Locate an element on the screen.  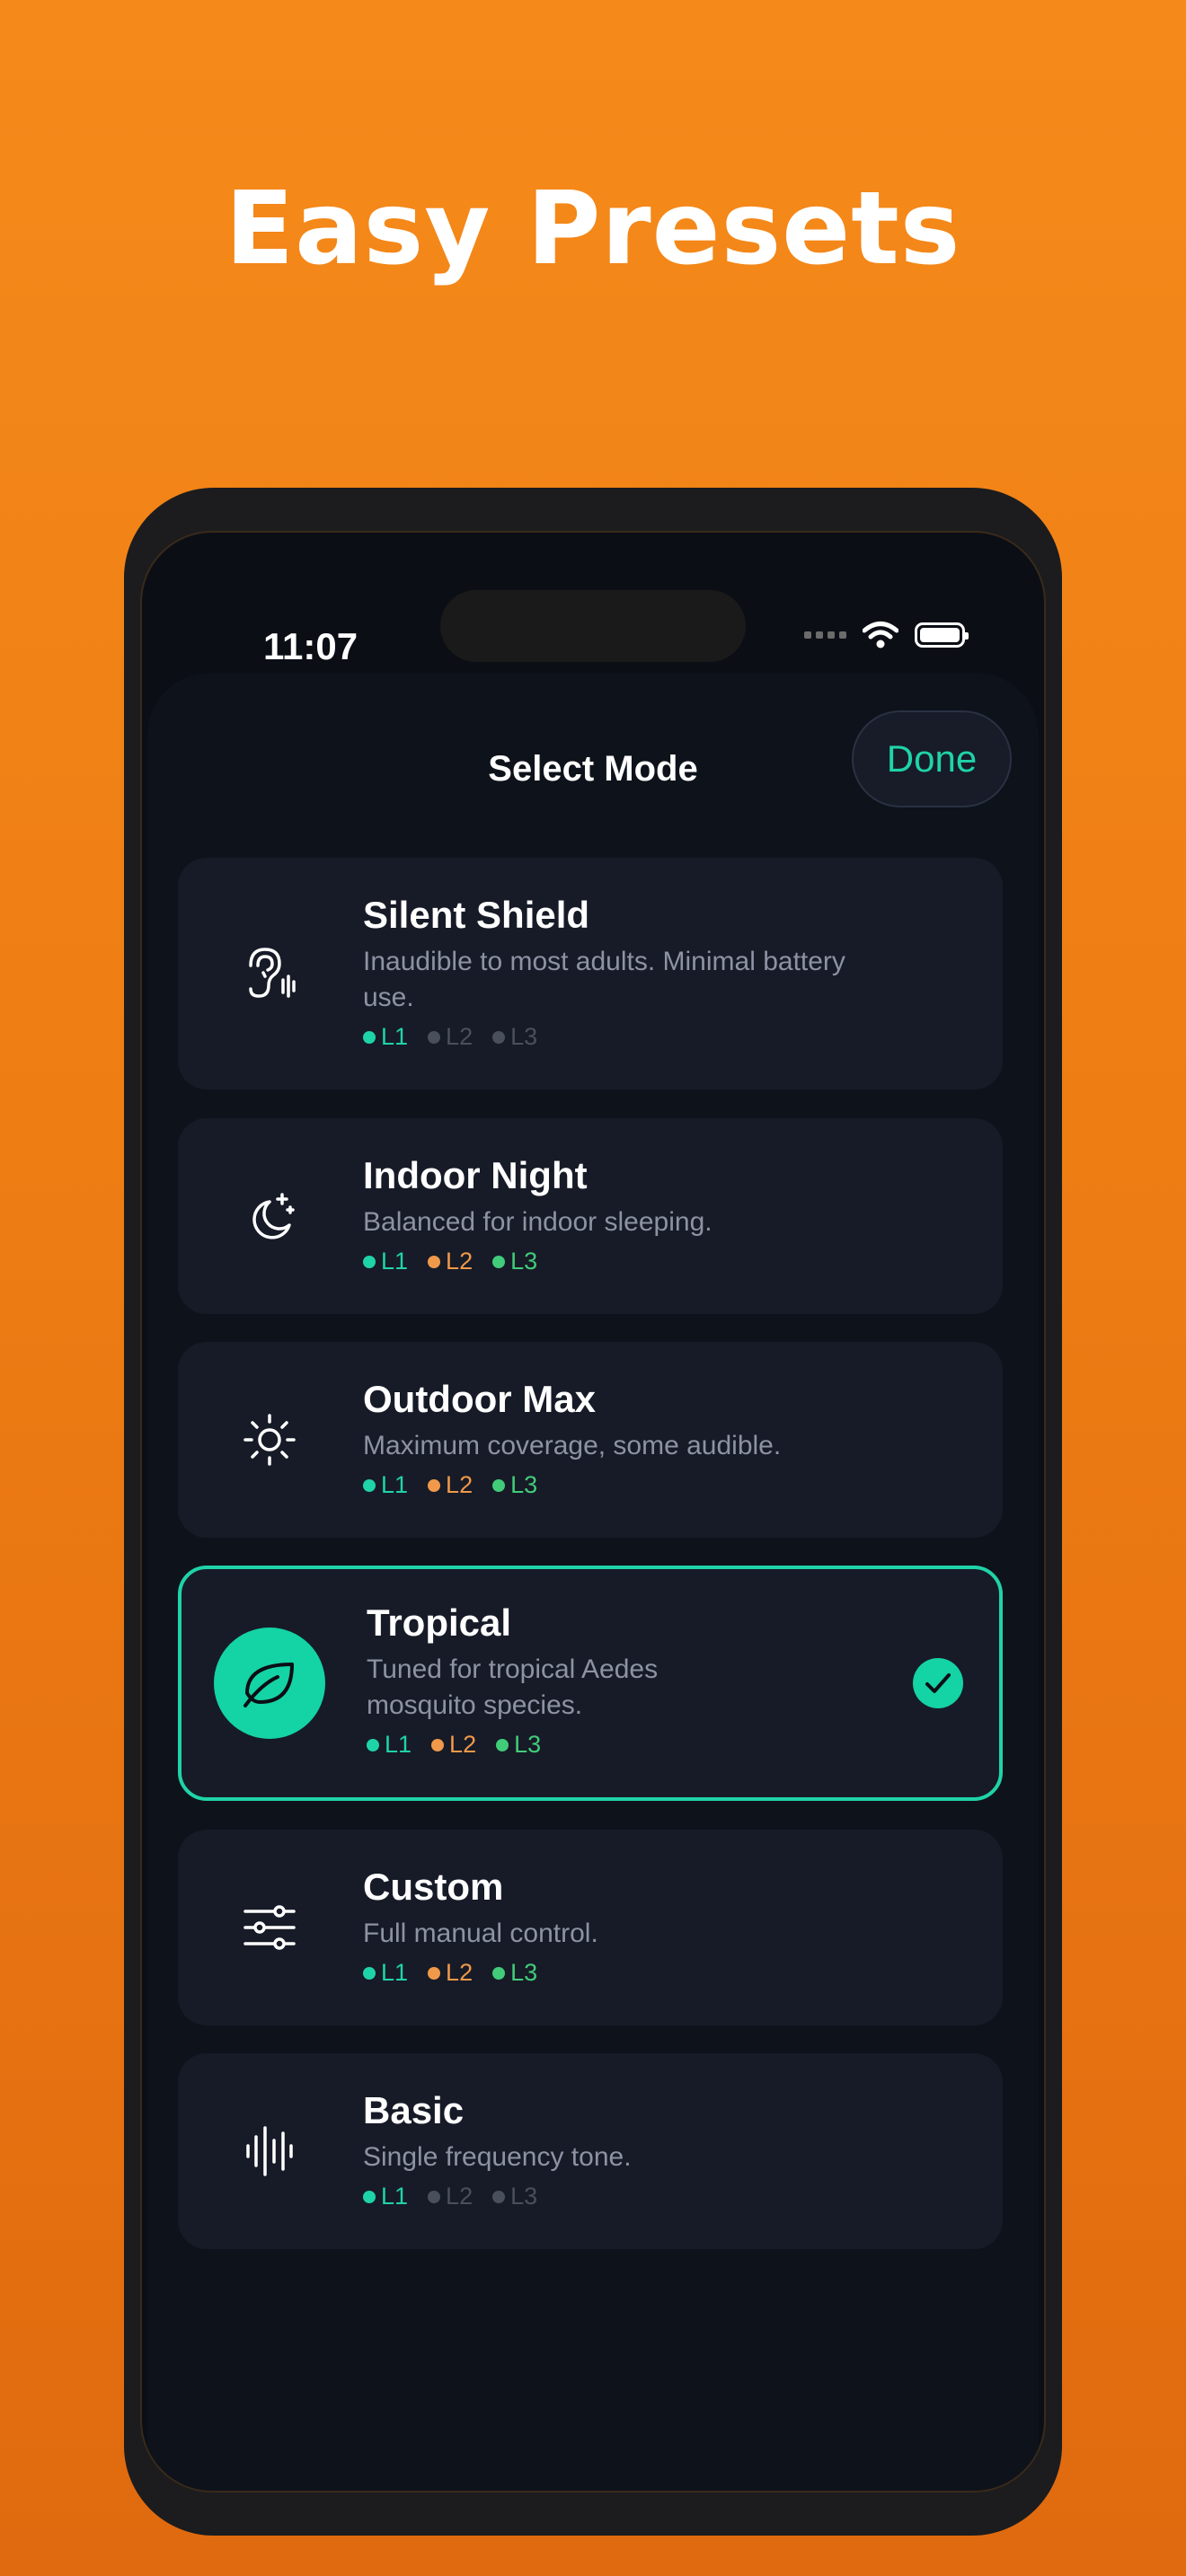
mode-title: Tropical is located at coordinates (439, 1622).